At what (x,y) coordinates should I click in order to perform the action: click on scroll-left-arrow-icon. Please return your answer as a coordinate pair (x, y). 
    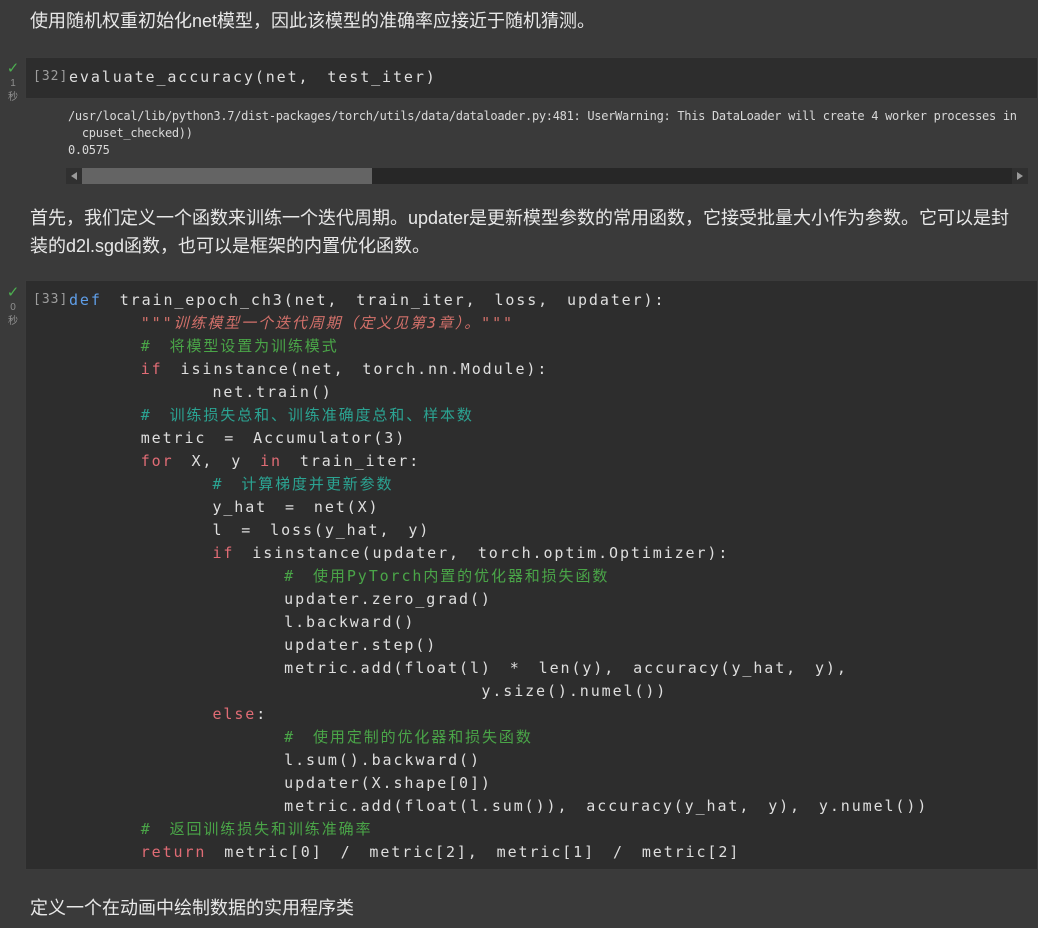
    Looking at the image, I should click on (74, 176).